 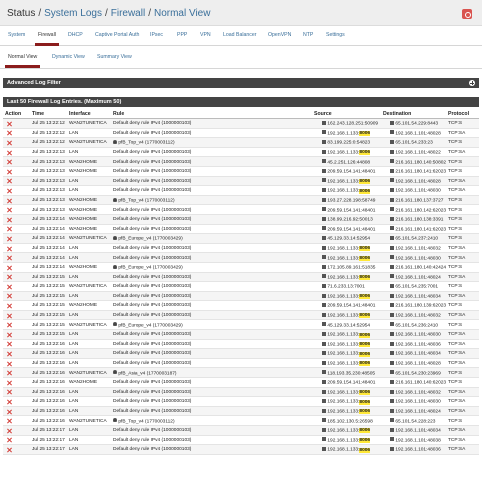 What do you see at coordinates (418, 162) in the screenshot?
I see `log-destination: 216.161.180.140:50802` at bounding box center [418, 162].